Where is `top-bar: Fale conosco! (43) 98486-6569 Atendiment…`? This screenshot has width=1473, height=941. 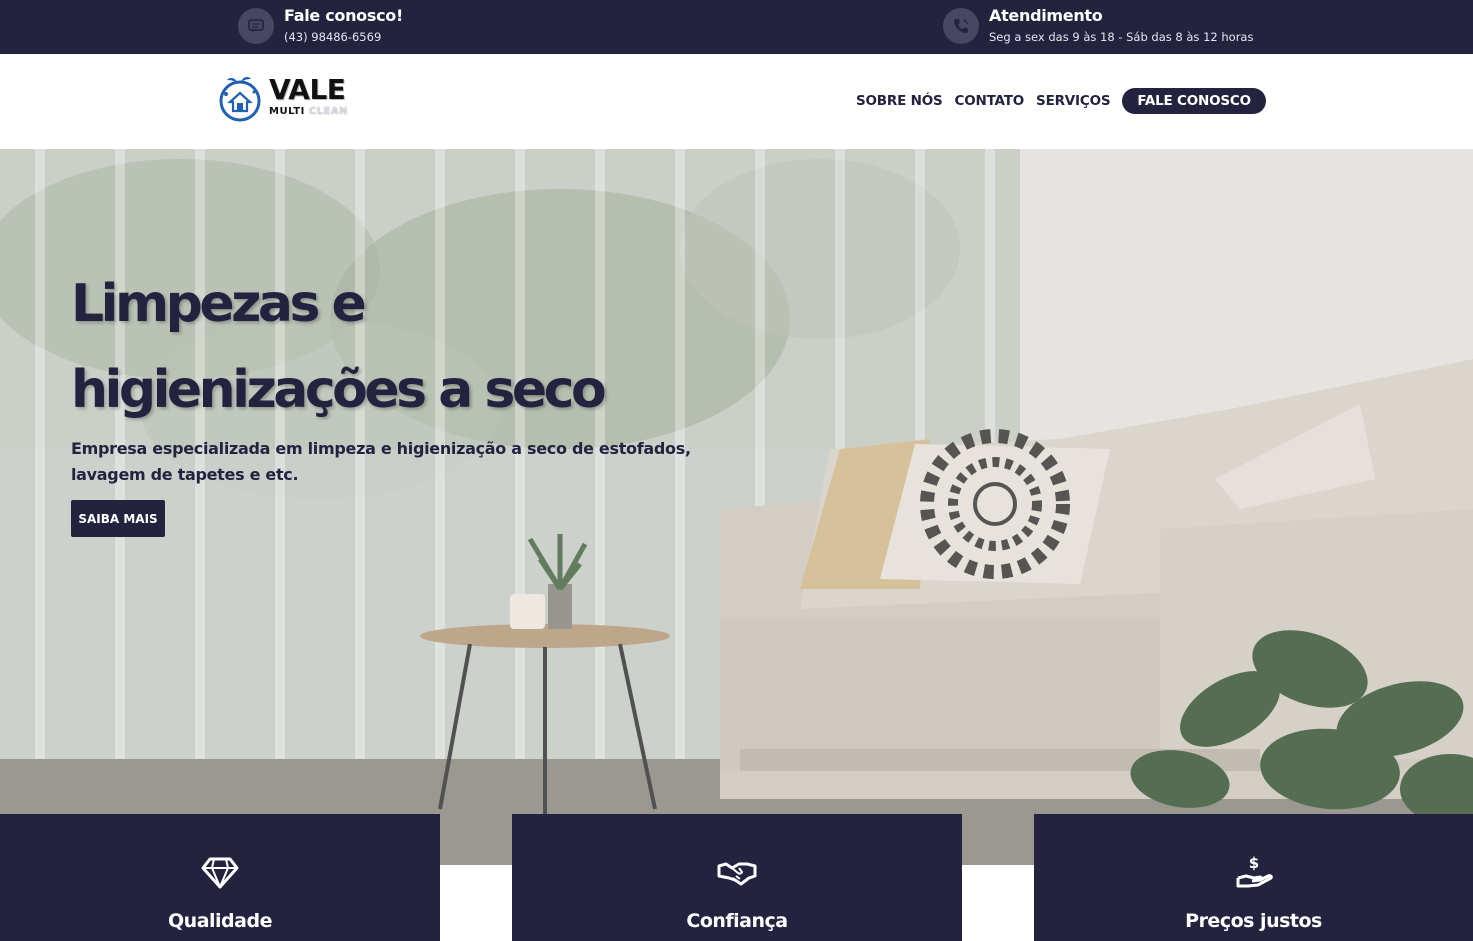 top-bar: Fale conosco! (43) 98486-6569 Atendiment… is located at coordinates (736, 27).